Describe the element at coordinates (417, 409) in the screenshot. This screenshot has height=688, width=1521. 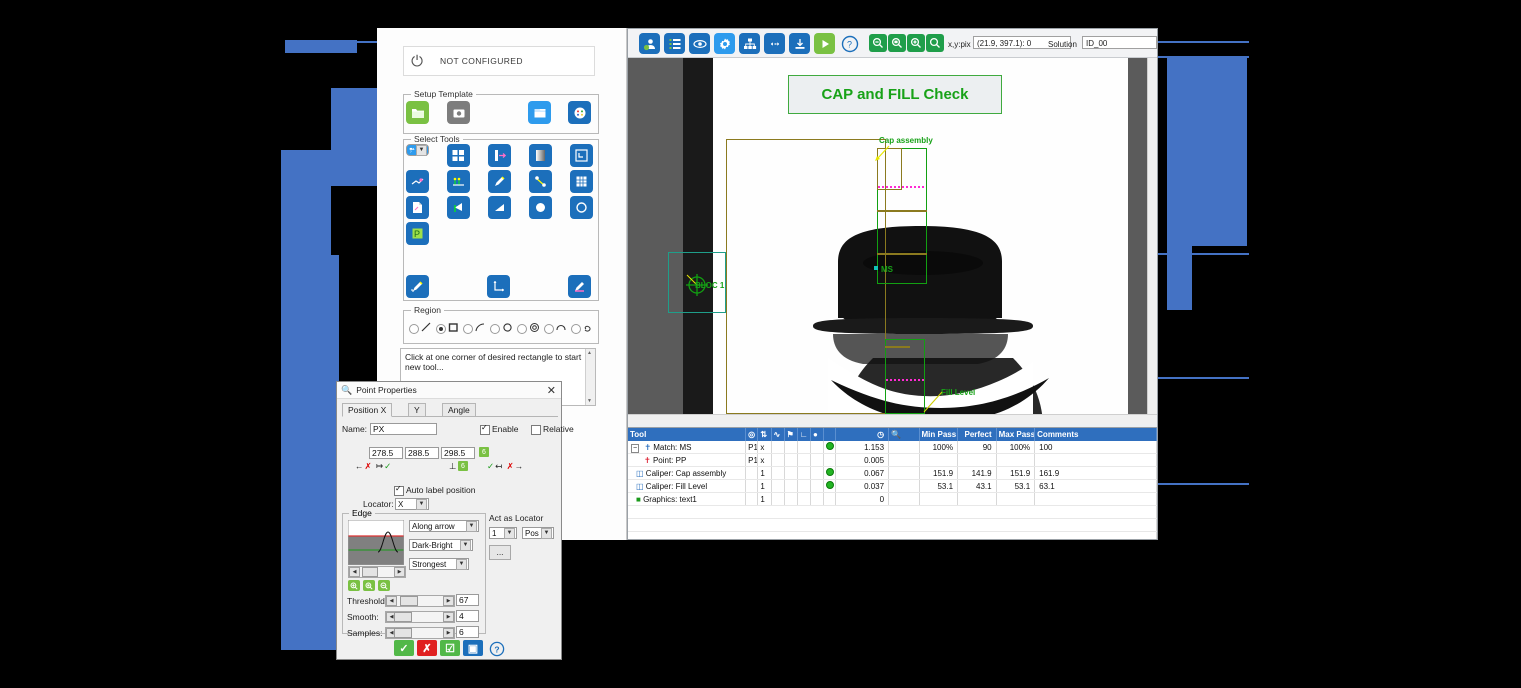
I see `tab-y: Y` at that location.